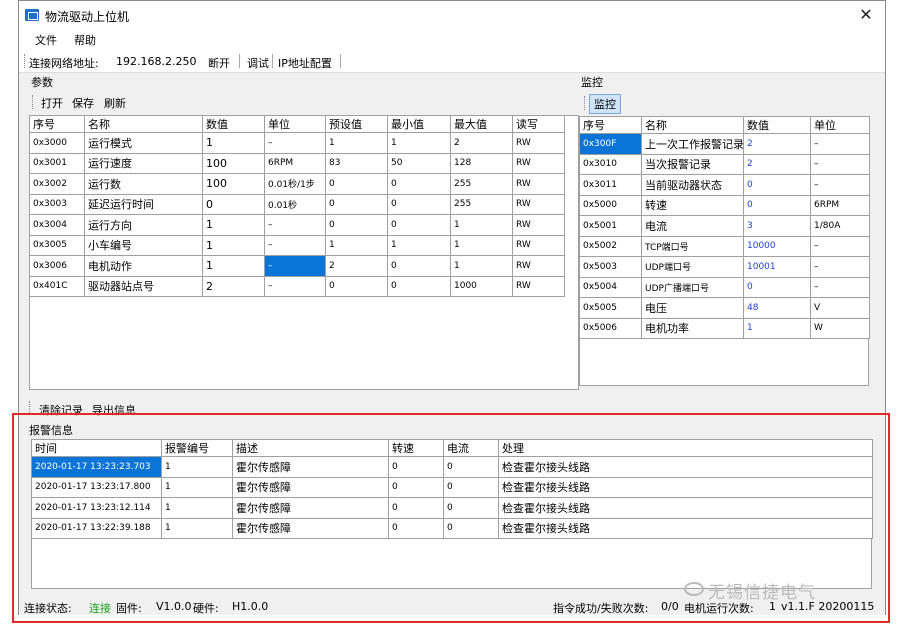 The height and width of the screenshot is (630, 899). I want to click on params-column-header: 名称, so click(143, 124).